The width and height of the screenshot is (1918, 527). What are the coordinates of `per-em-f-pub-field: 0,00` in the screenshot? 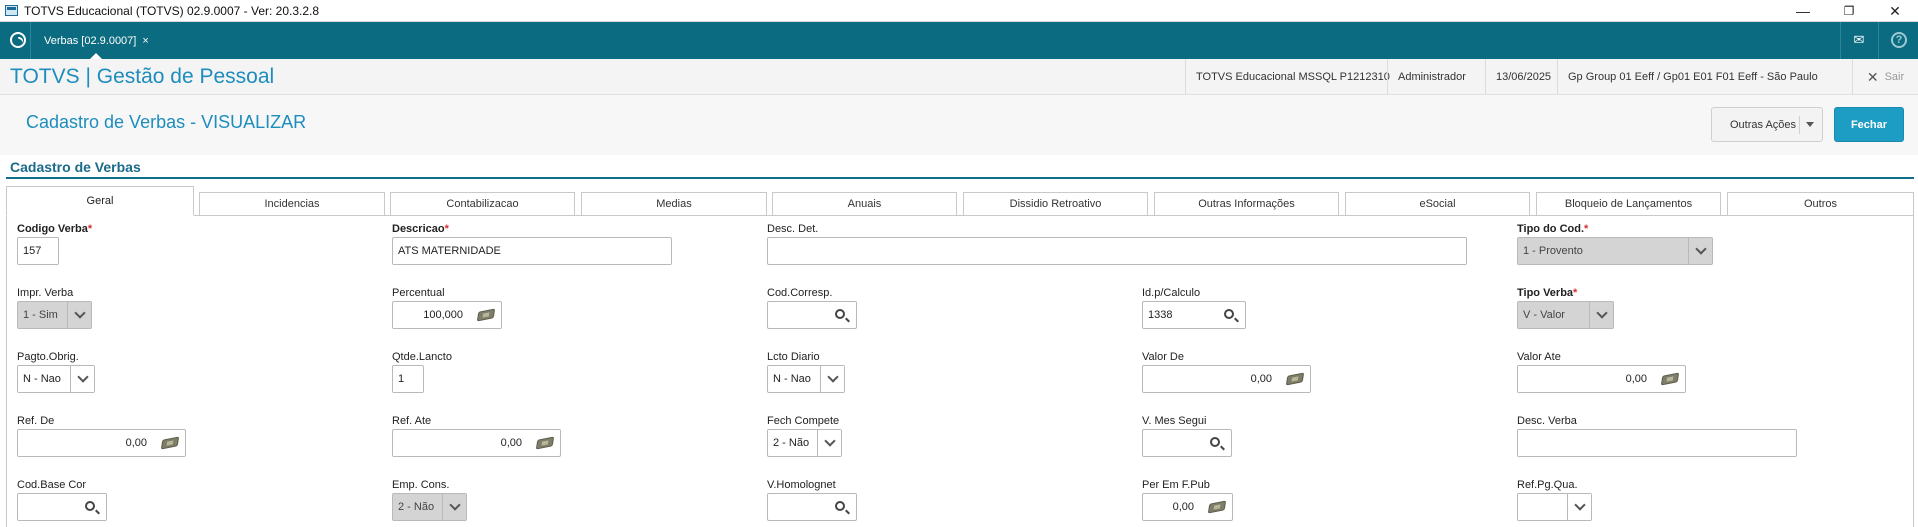 It's located at (1187, 507).